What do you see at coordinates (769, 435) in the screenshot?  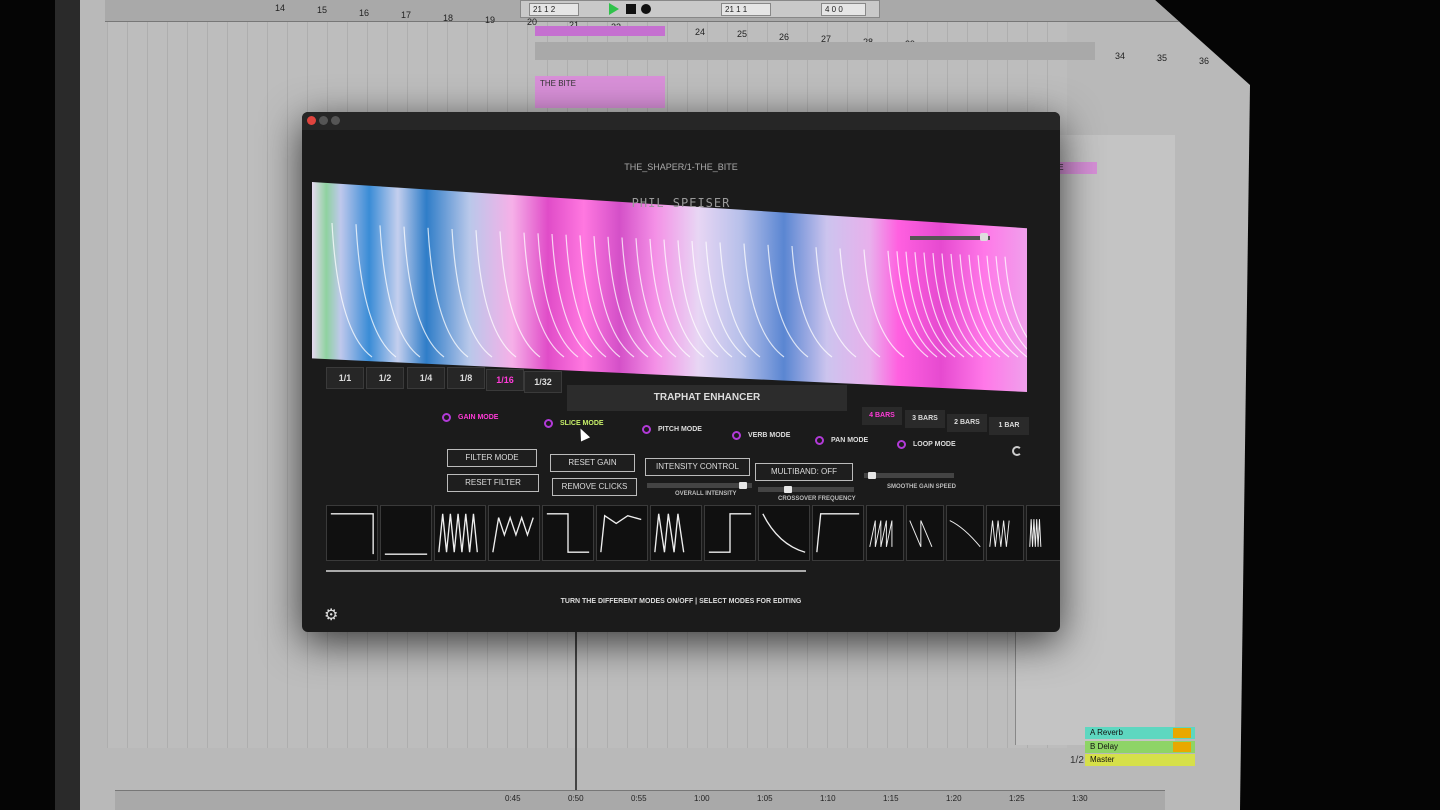 I see `verb-mode-label: VERB MODE` at bounding box center [769, 435].